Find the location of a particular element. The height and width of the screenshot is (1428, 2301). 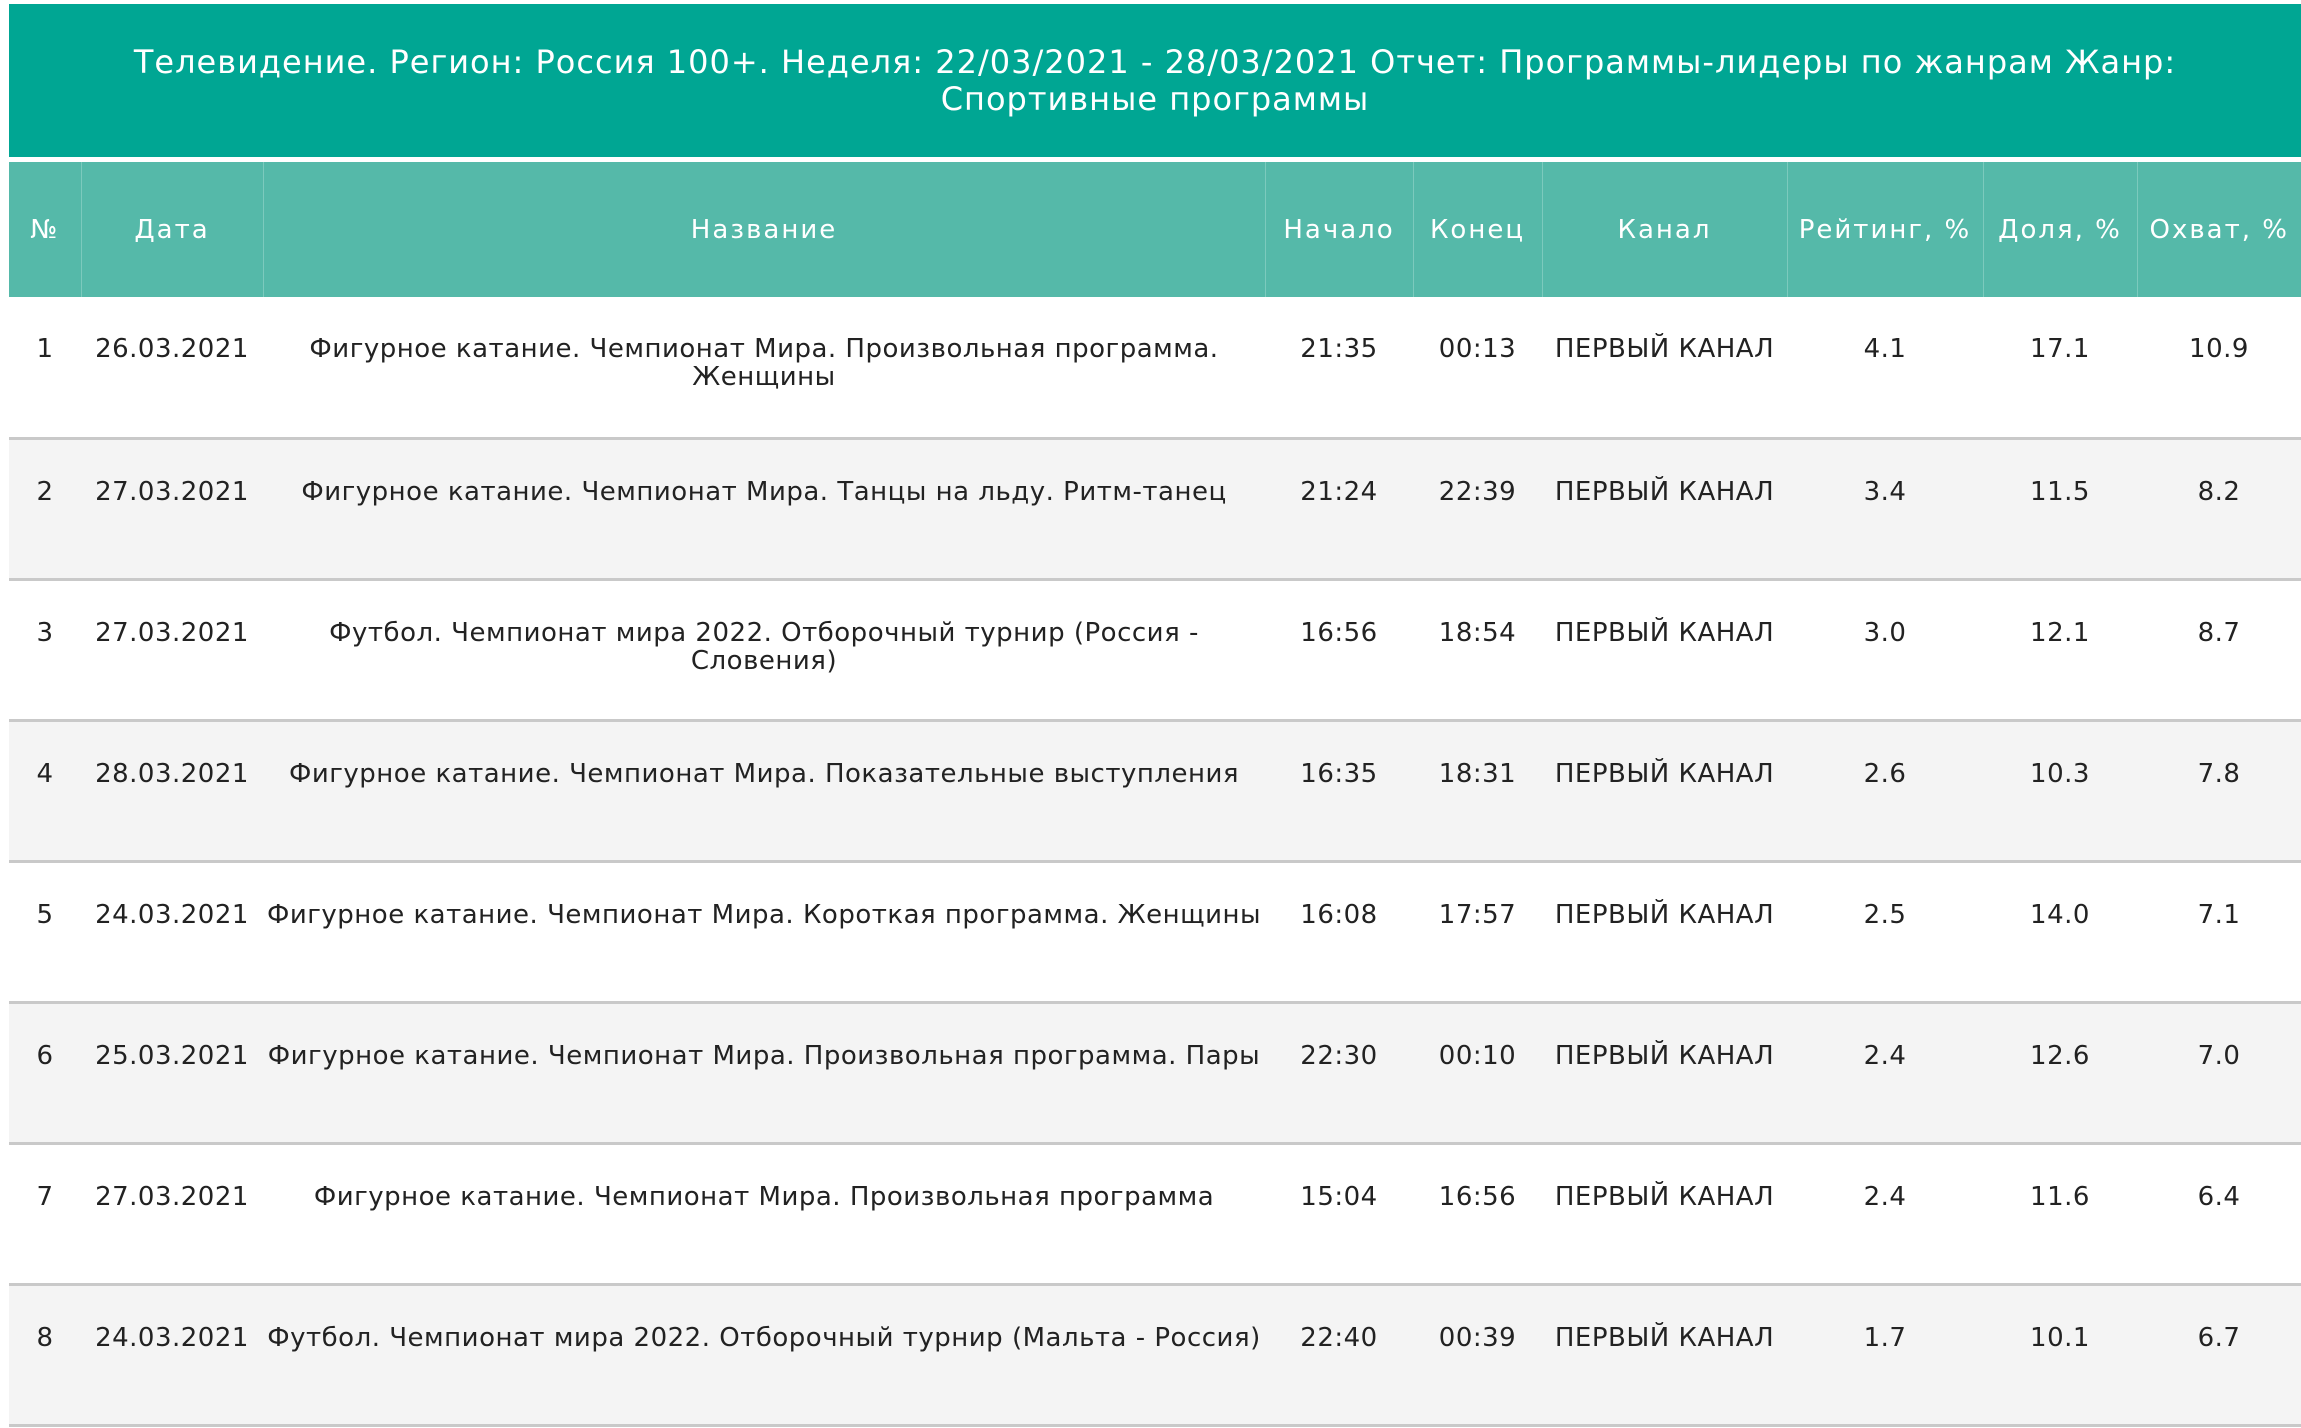

cell-end: 17:57 is located at coordinates (1477, 932).